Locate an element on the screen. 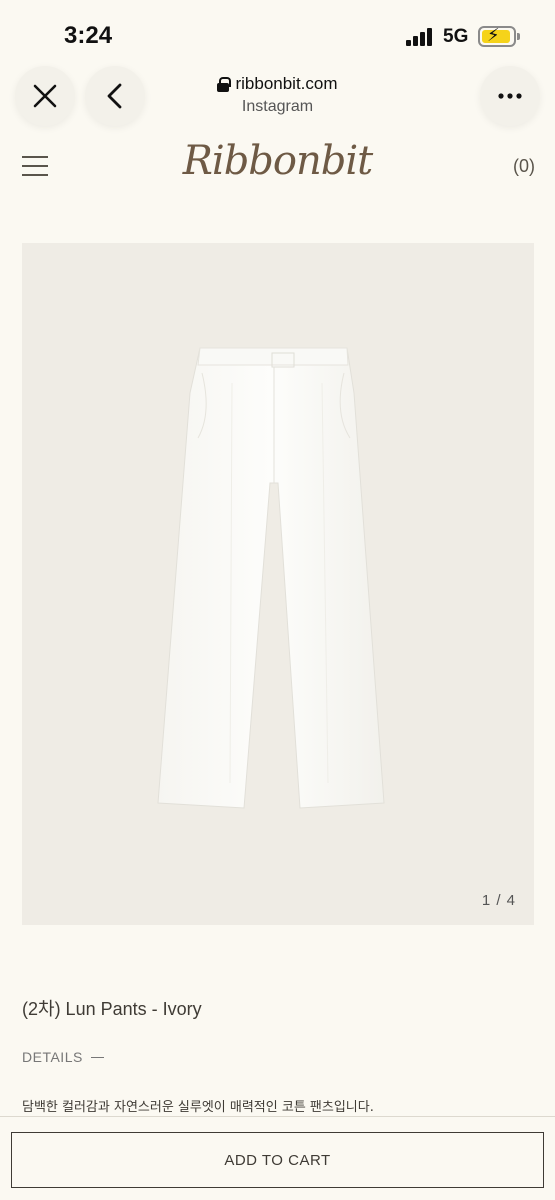  menu-icon is located at coordinates (35, 166).